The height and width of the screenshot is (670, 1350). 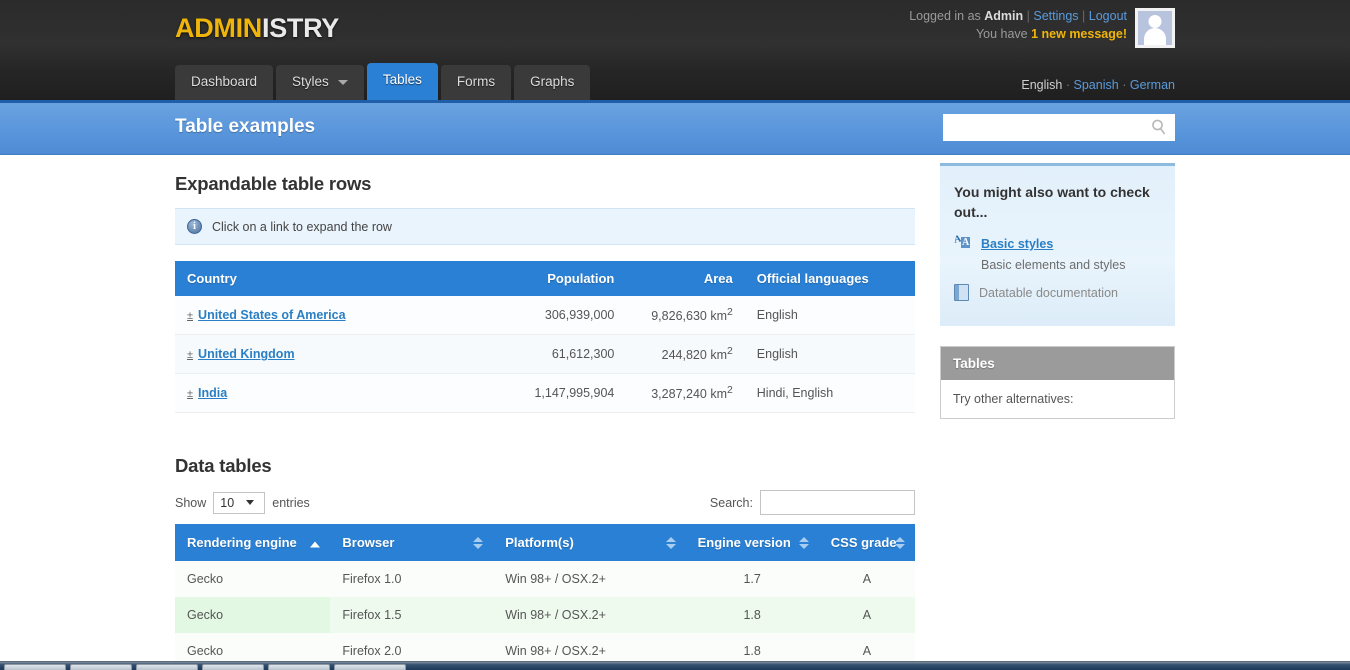 What do you see at coordinates (675, 129) in the screenshot?
I see `page-title-bar: Table examples` at bounding box center [675, 129].